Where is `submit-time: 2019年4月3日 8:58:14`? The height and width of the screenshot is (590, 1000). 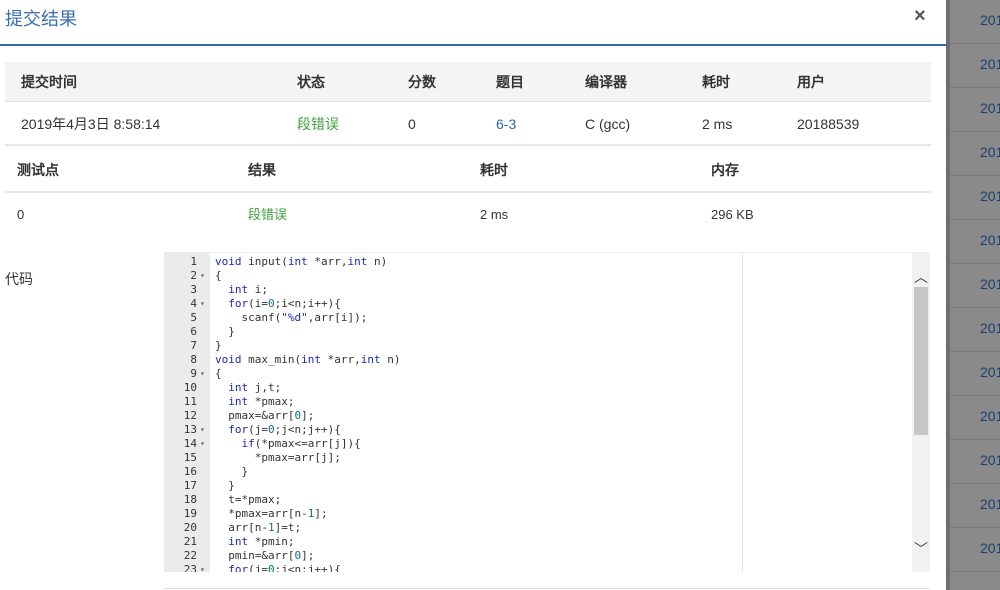 submit-time: 2019年4月3日 8:58:14 is located at coordinates (91, 124).